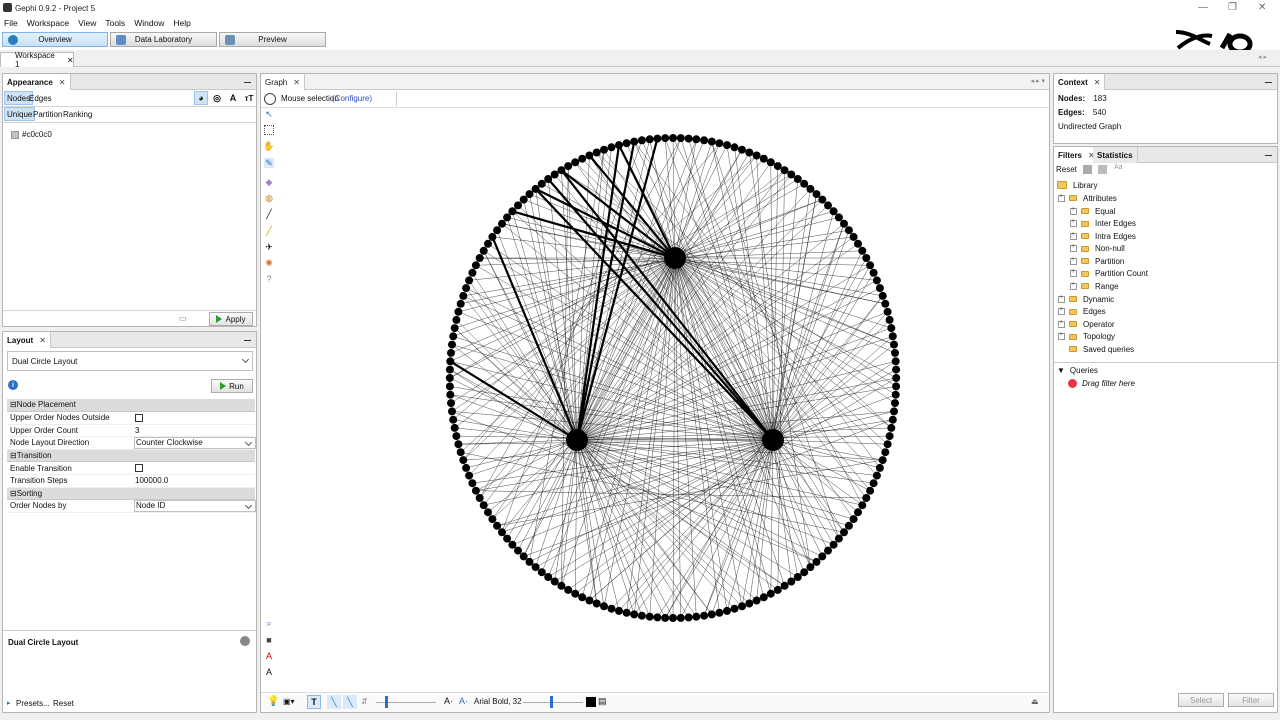 The width and height of the screenshot is (1280, 720). I want to click on ranking-tab: Ranking, so click(77, 114).